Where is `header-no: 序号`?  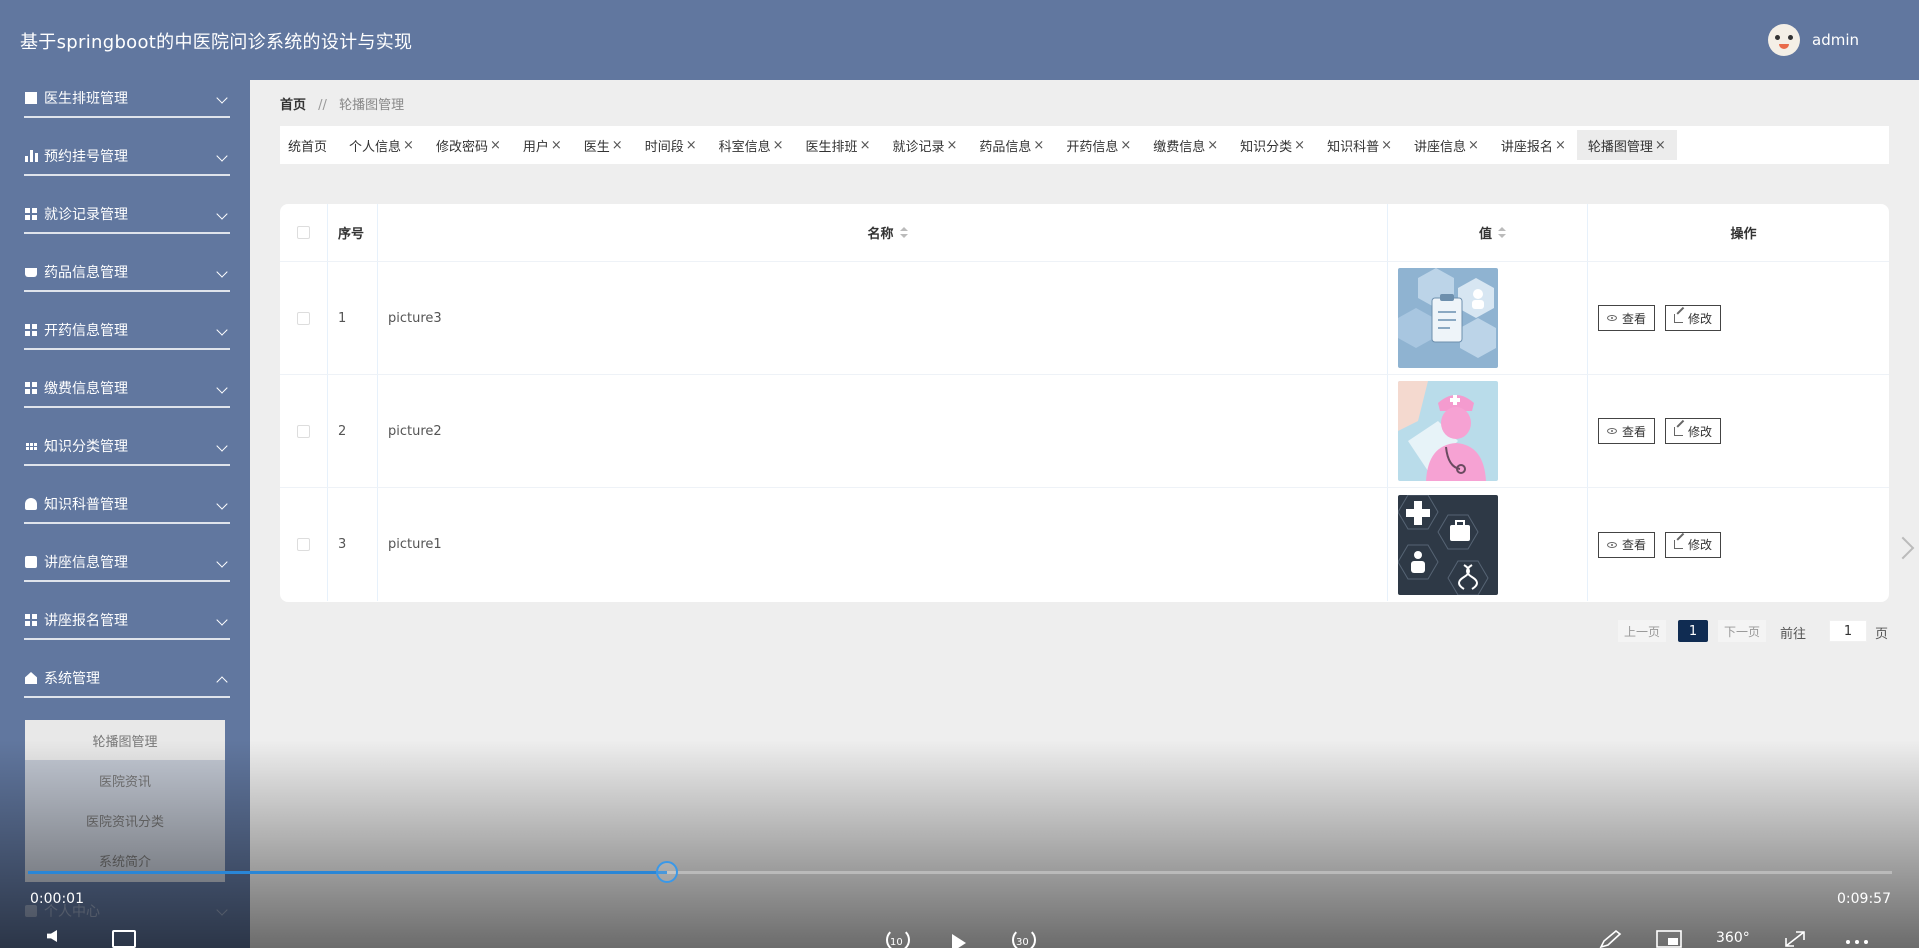 header-no: 序号 is located at coordinates (353, 232).